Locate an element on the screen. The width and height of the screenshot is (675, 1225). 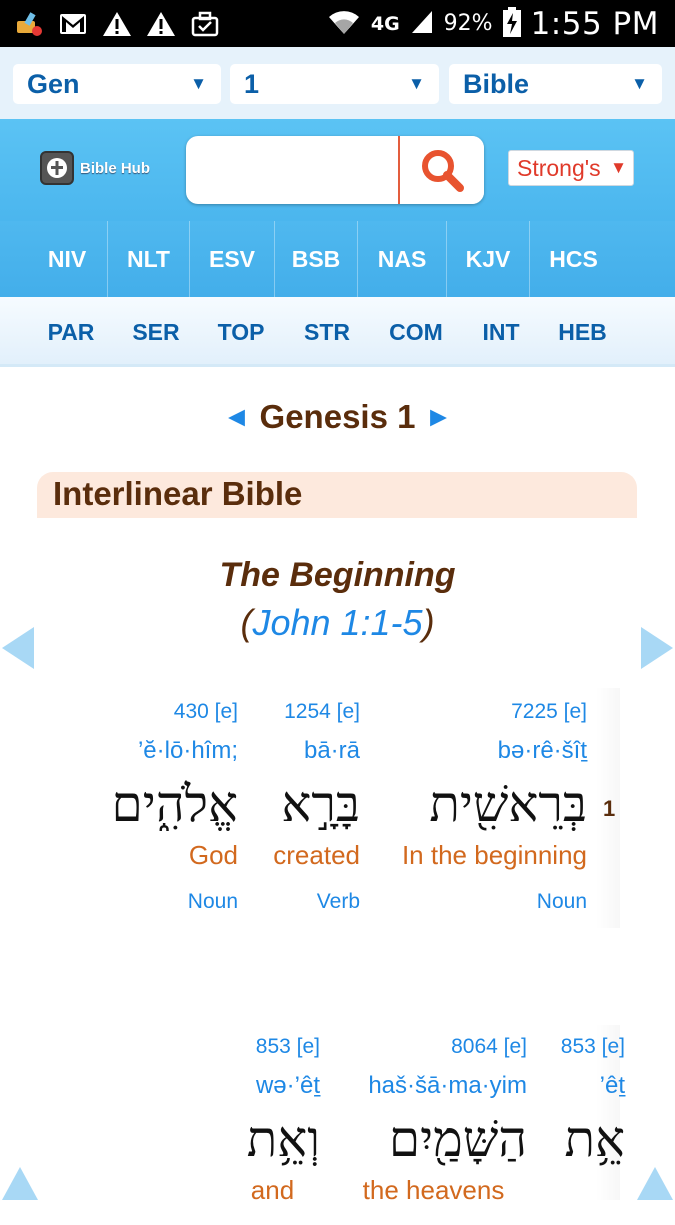
gmail-icon is located at coordinates (73, 24).